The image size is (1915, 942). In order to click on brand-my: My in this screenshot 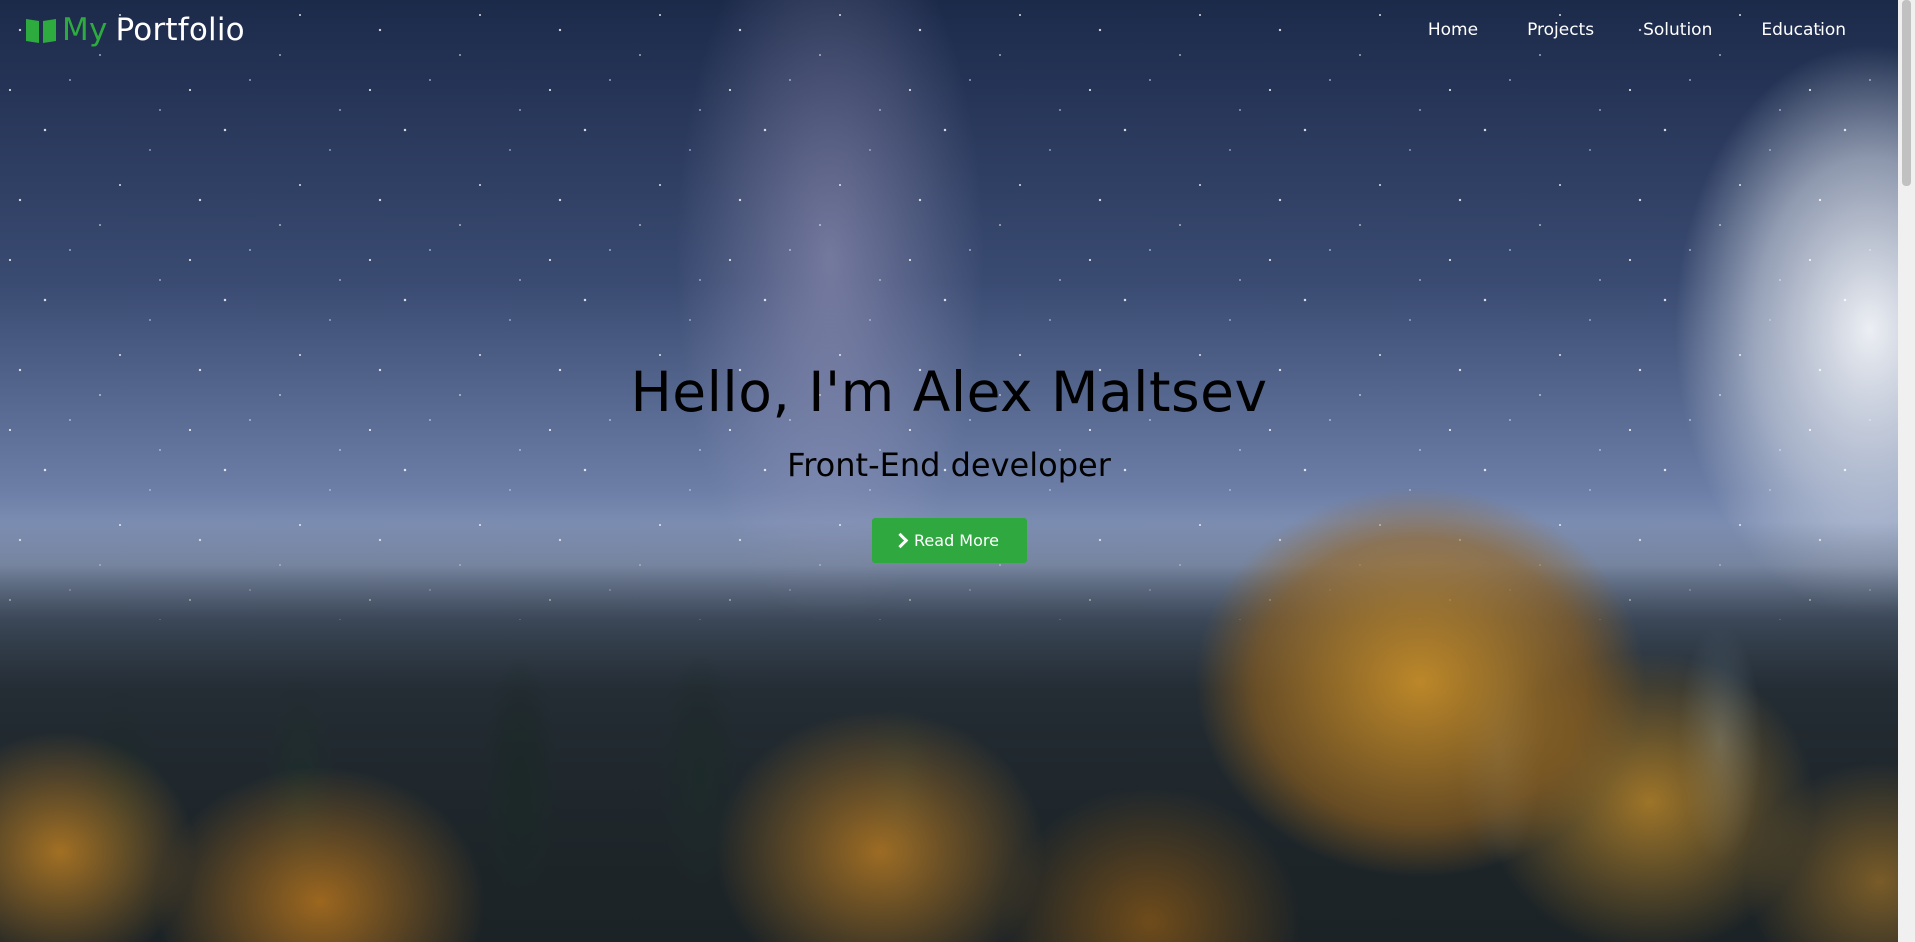, I will do `click(85, 30)`.